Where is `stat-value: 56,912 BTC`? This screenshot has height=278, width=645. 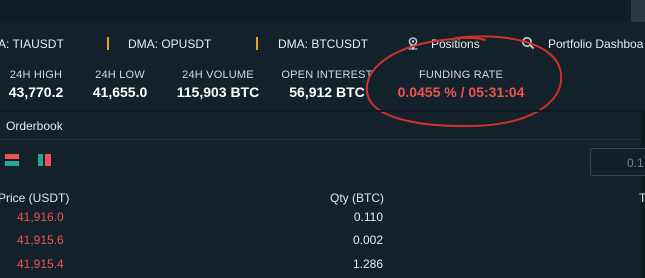
stat-value: 56,912 BTC is located at coordinates (327, 92).